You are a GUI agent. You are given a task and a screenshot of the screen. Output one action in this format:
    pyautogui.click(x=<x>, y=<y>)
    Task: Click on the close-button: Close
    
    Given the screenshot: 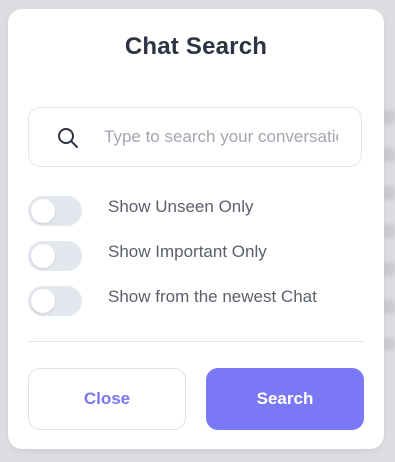 What is the action you would take?
    pyautogui.click(x=107, y=399)
    